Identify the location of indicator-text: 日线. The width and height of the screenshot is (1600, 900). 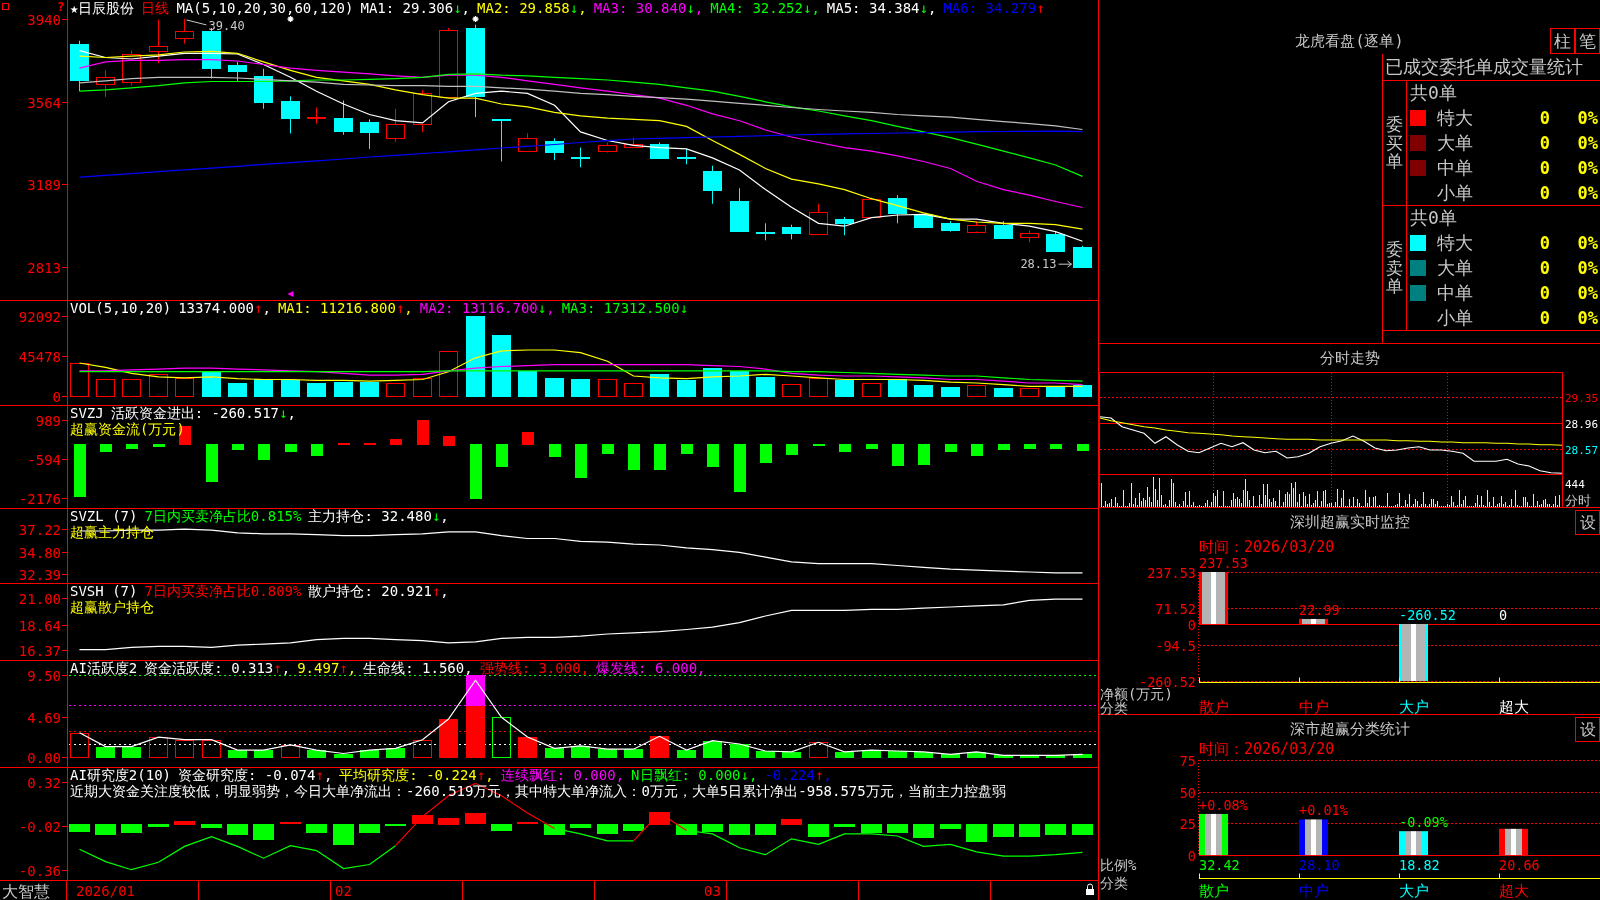
(155, 8).